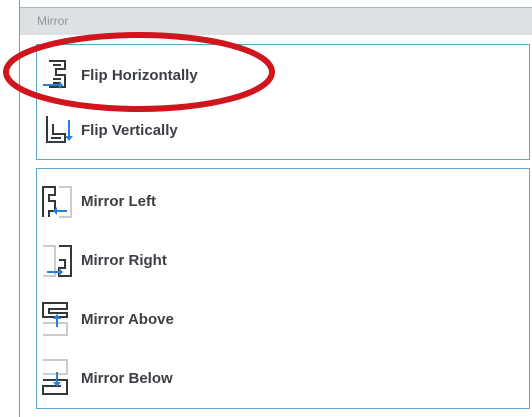  I want to click on mirror-below-icon, so click(55, 377).